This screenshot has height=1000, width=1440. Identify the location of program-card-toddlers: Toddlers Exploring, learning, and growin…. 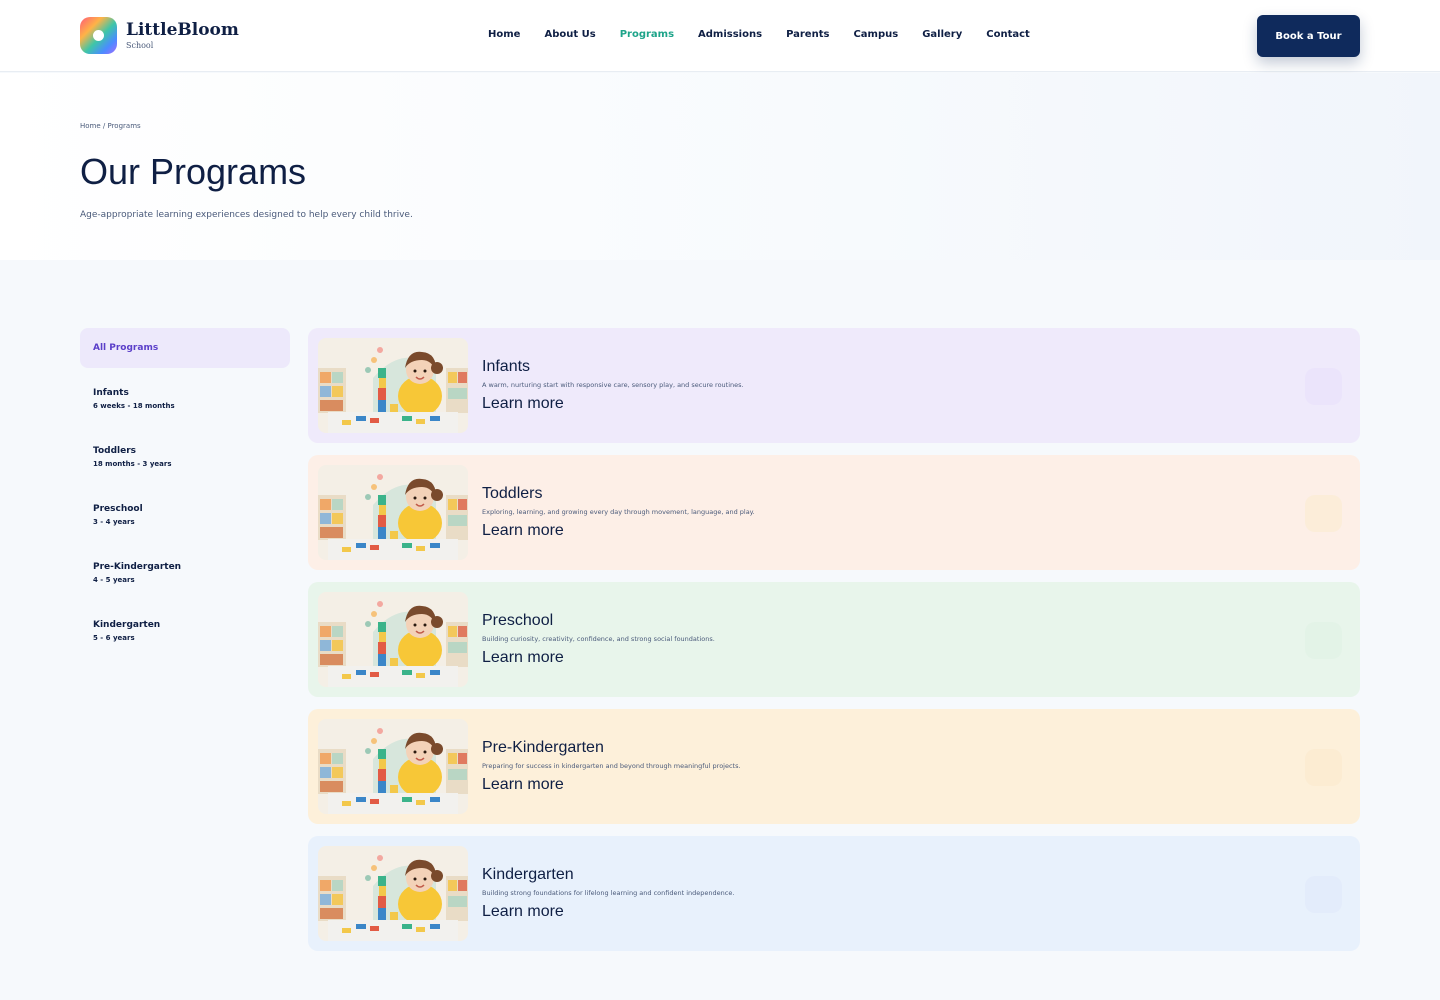
(834, 512).